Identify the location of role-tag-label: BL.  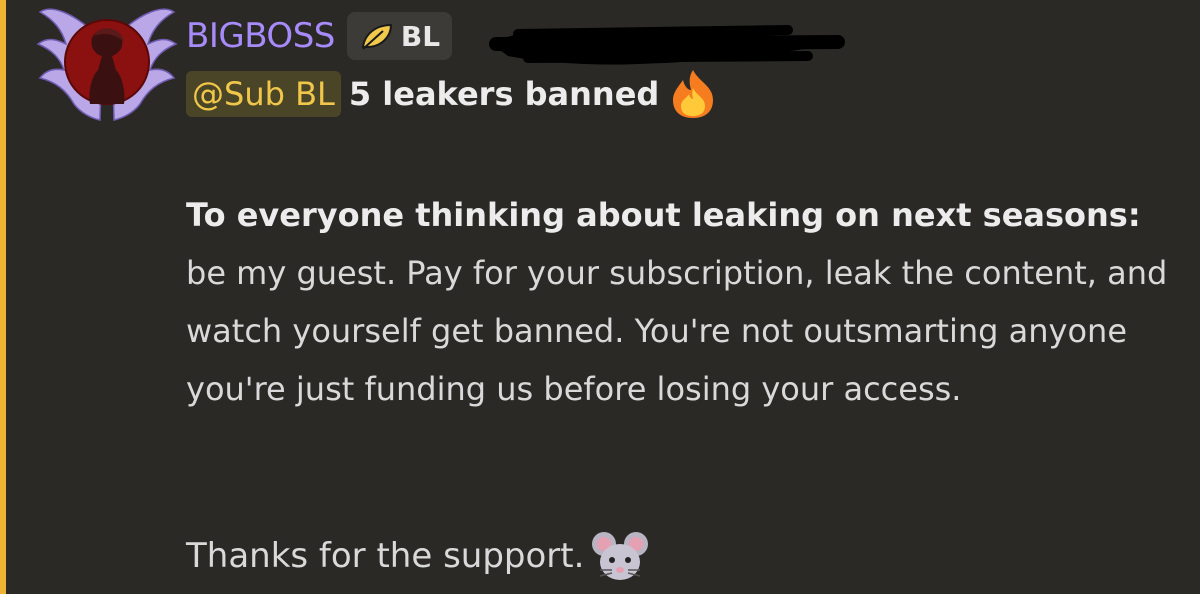
(420, 36).